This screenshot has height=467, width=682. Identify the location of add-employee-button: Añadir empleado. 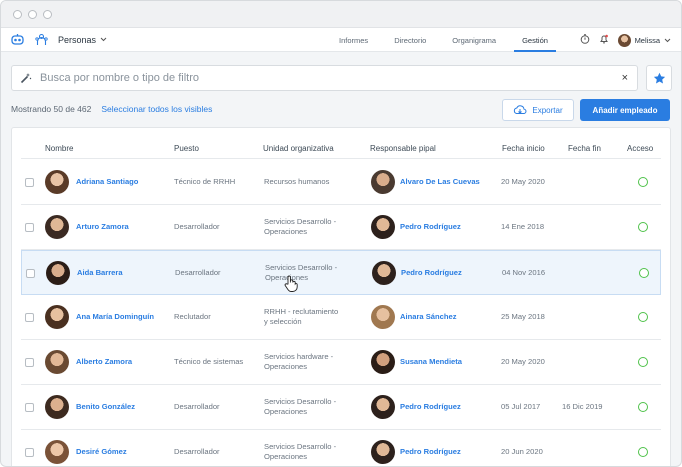
(625, 110).